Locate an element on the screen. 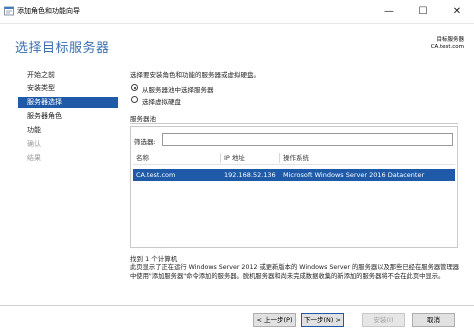  minimize-icon: — is located at coordinates (389, 11).